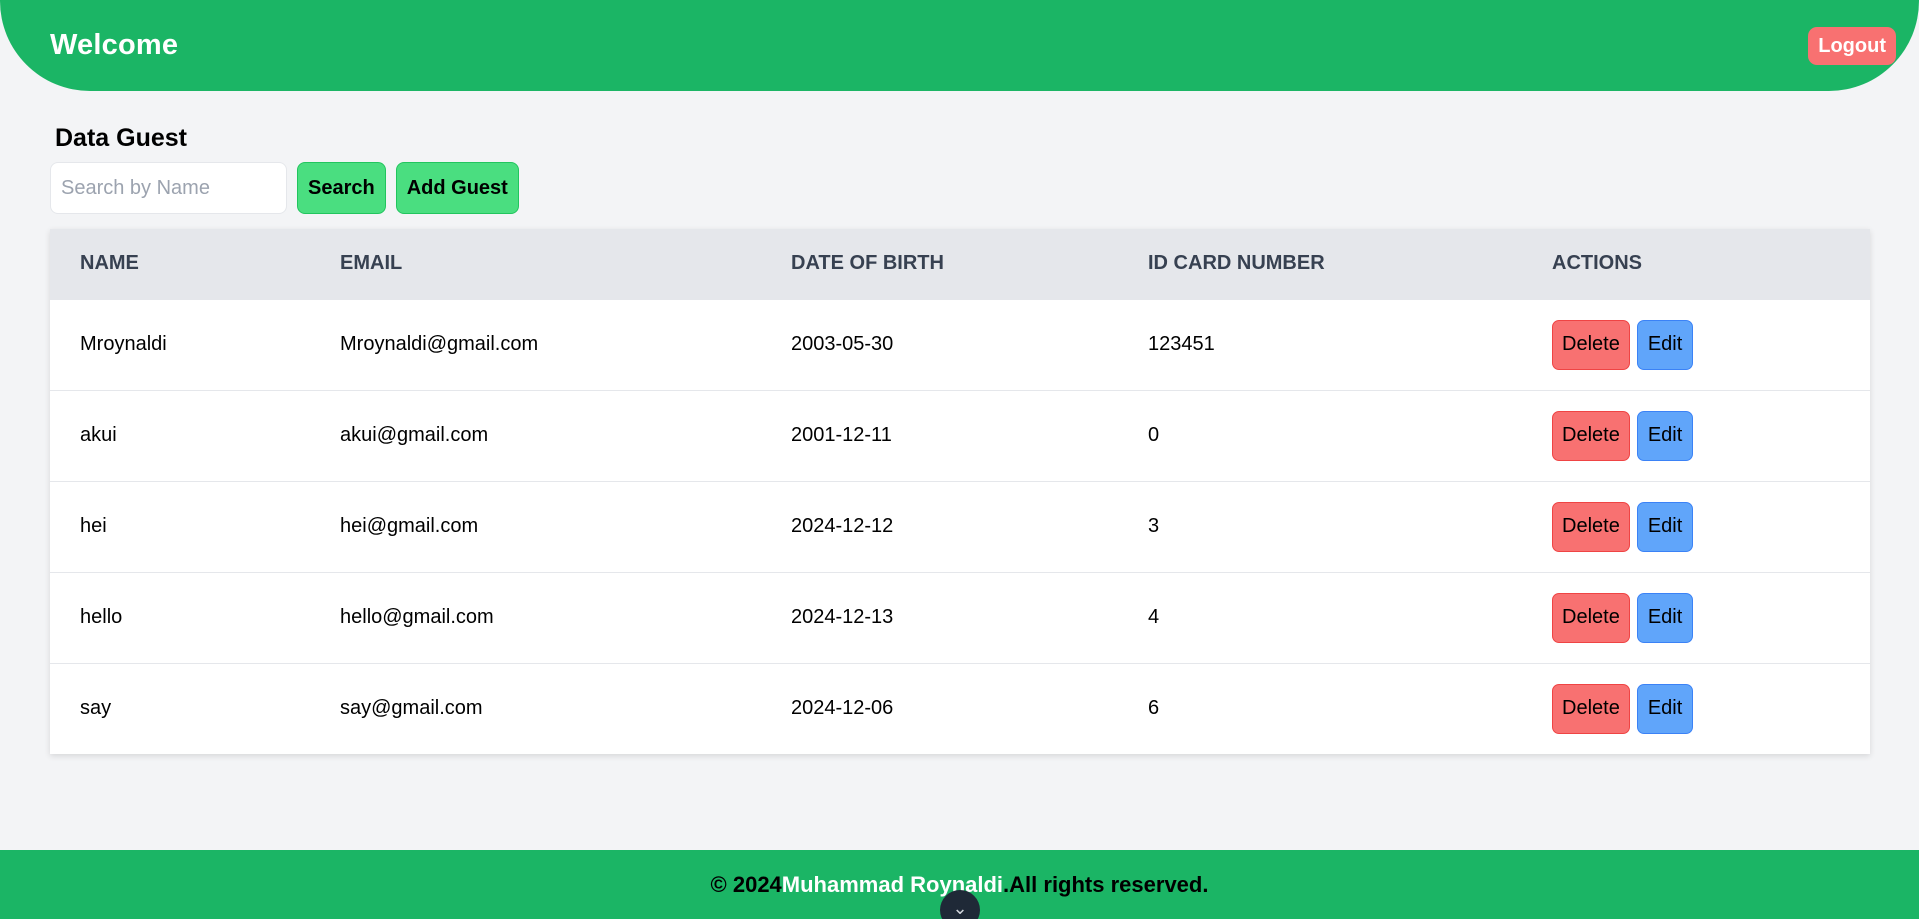 The height and width of the screenshot is (919, 1919). What do you see at coordinates (1597, 263) in the screenshot?
I see `column-header-actions: Actions` at bounding box center [1597, 263].